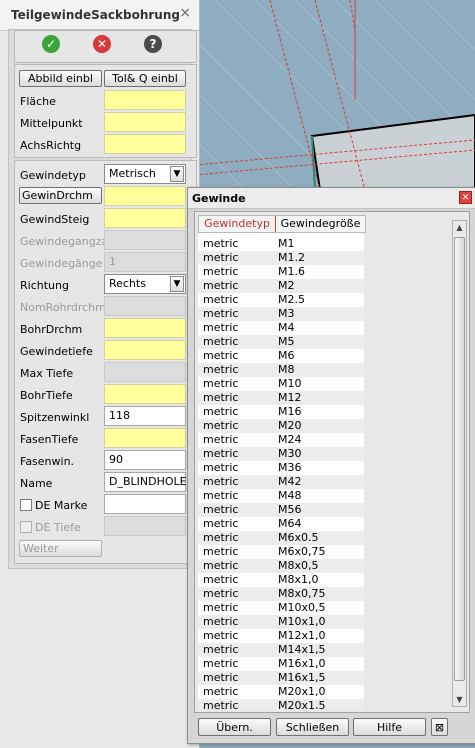  Describe the element at coordinates (60, 78) in the screenshot. I see `abbild-einbl-button: Abbild einbl` at that location.